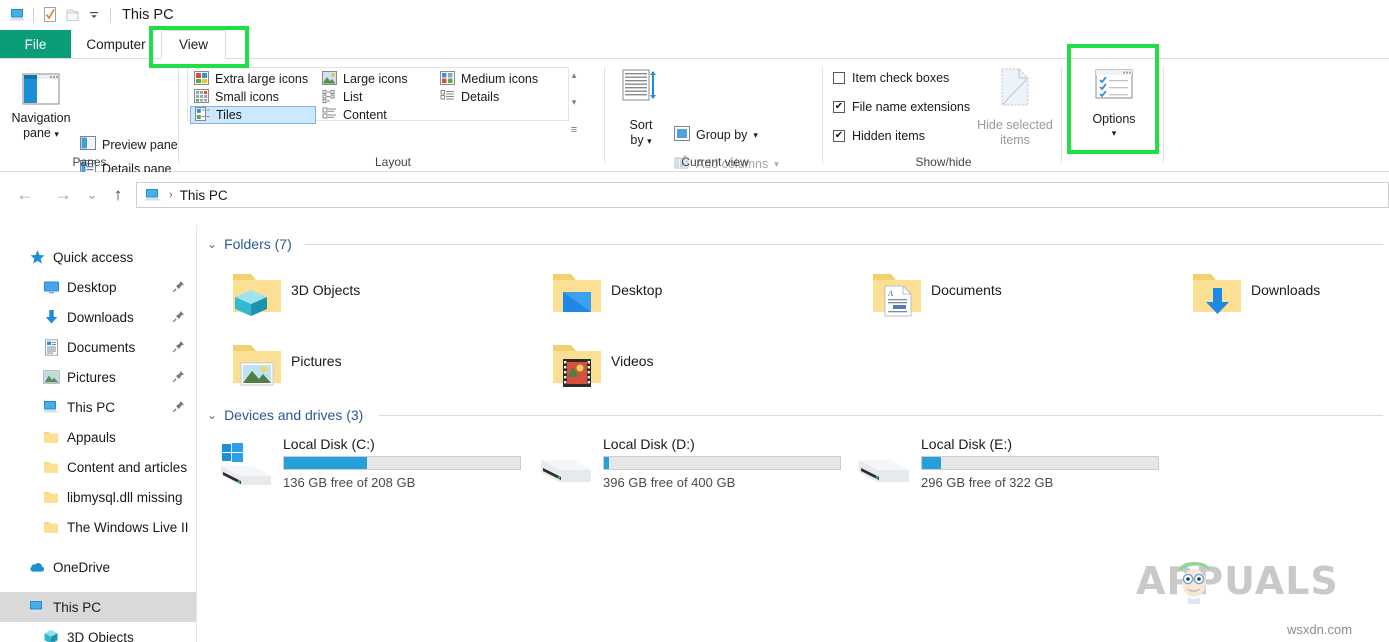  Describe the element at coordinates (153, 195) in the screenshot. I see `address-pc-icon` at that location.